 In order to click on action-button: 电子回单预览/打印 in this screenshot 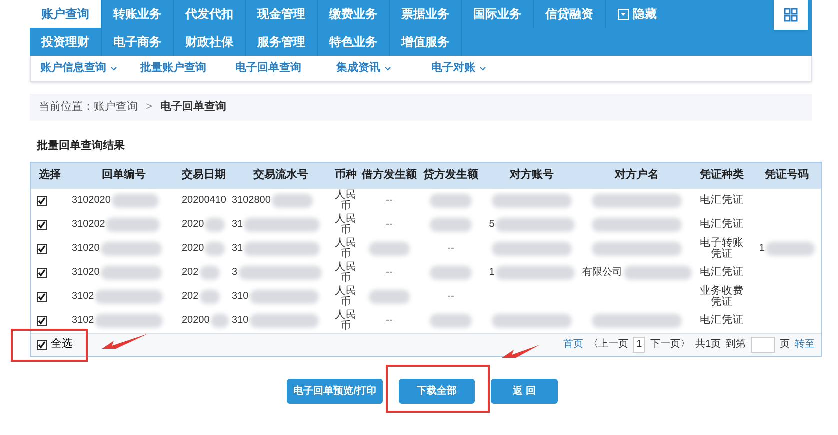, I will do `click(335, 391)`.